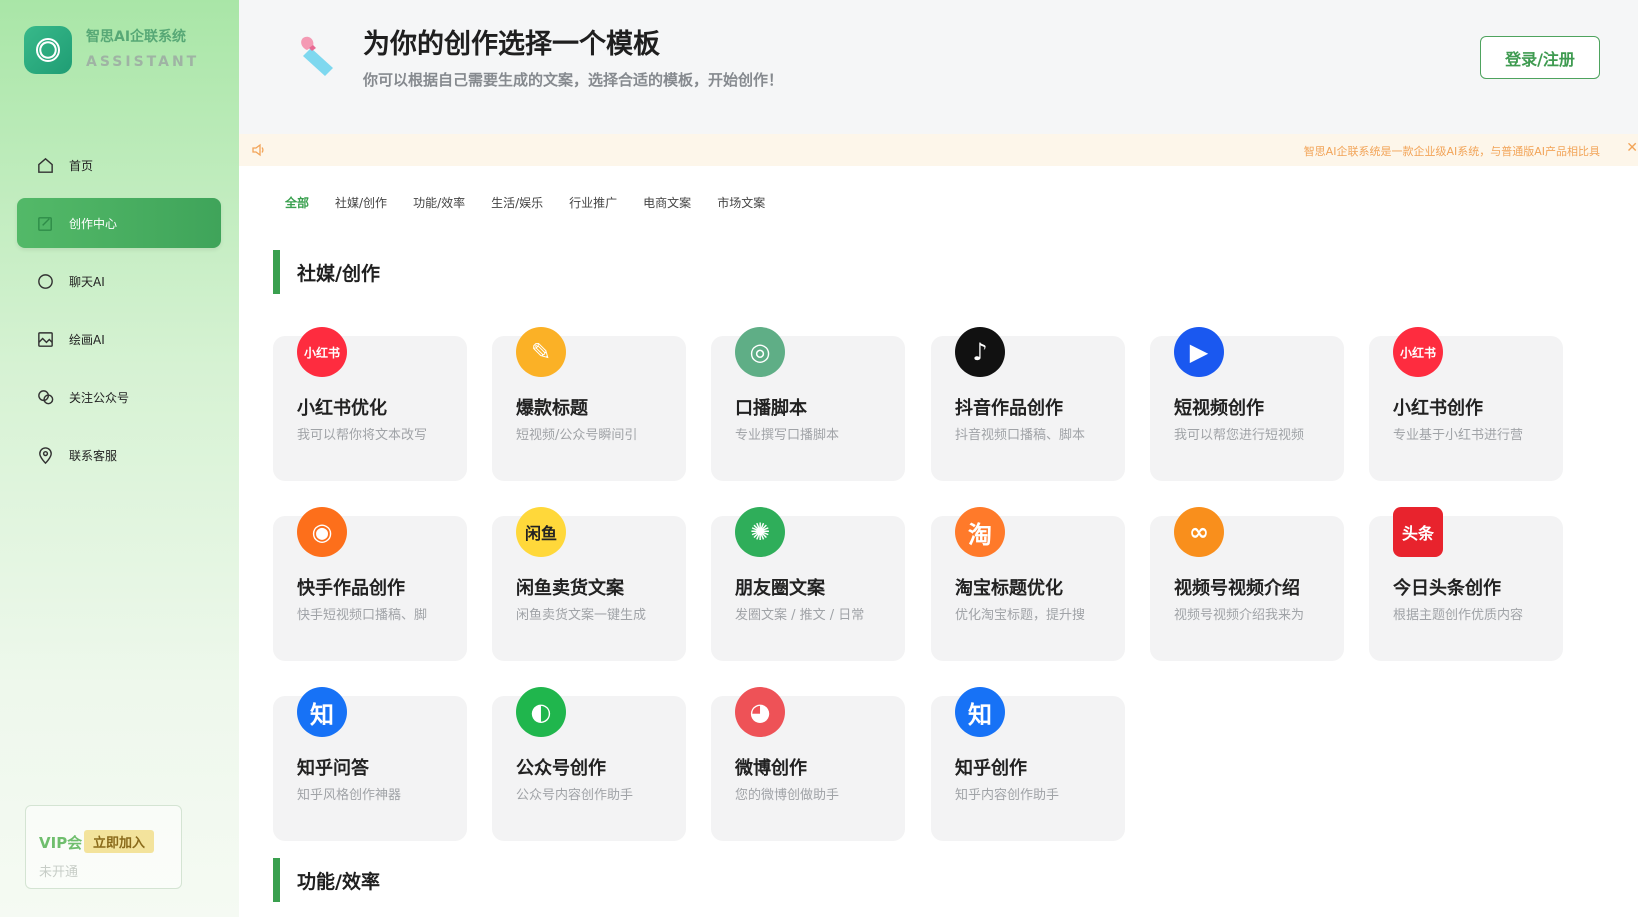  Describe the element at coordinates (1540, 57) in the screenshot. I see `login-register-button: 登录/注册` at that location.